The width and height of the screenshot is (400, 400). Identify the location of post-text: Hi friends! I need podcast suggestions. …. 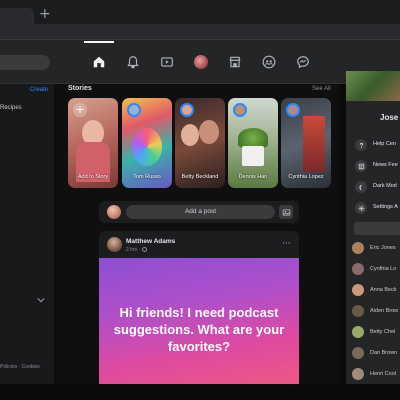
(199, 329).